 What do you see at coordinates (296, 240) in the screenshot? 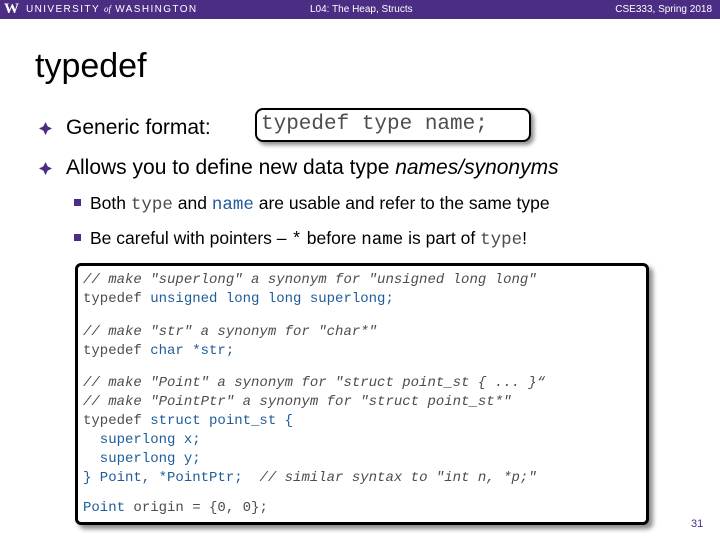
I see `code-star: *` at bounding box center [296, 240].